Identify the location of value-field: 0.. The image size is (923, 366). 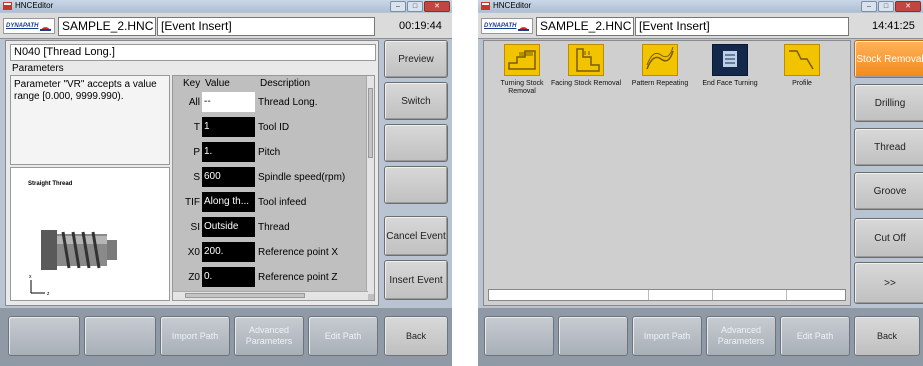
(228, 277).